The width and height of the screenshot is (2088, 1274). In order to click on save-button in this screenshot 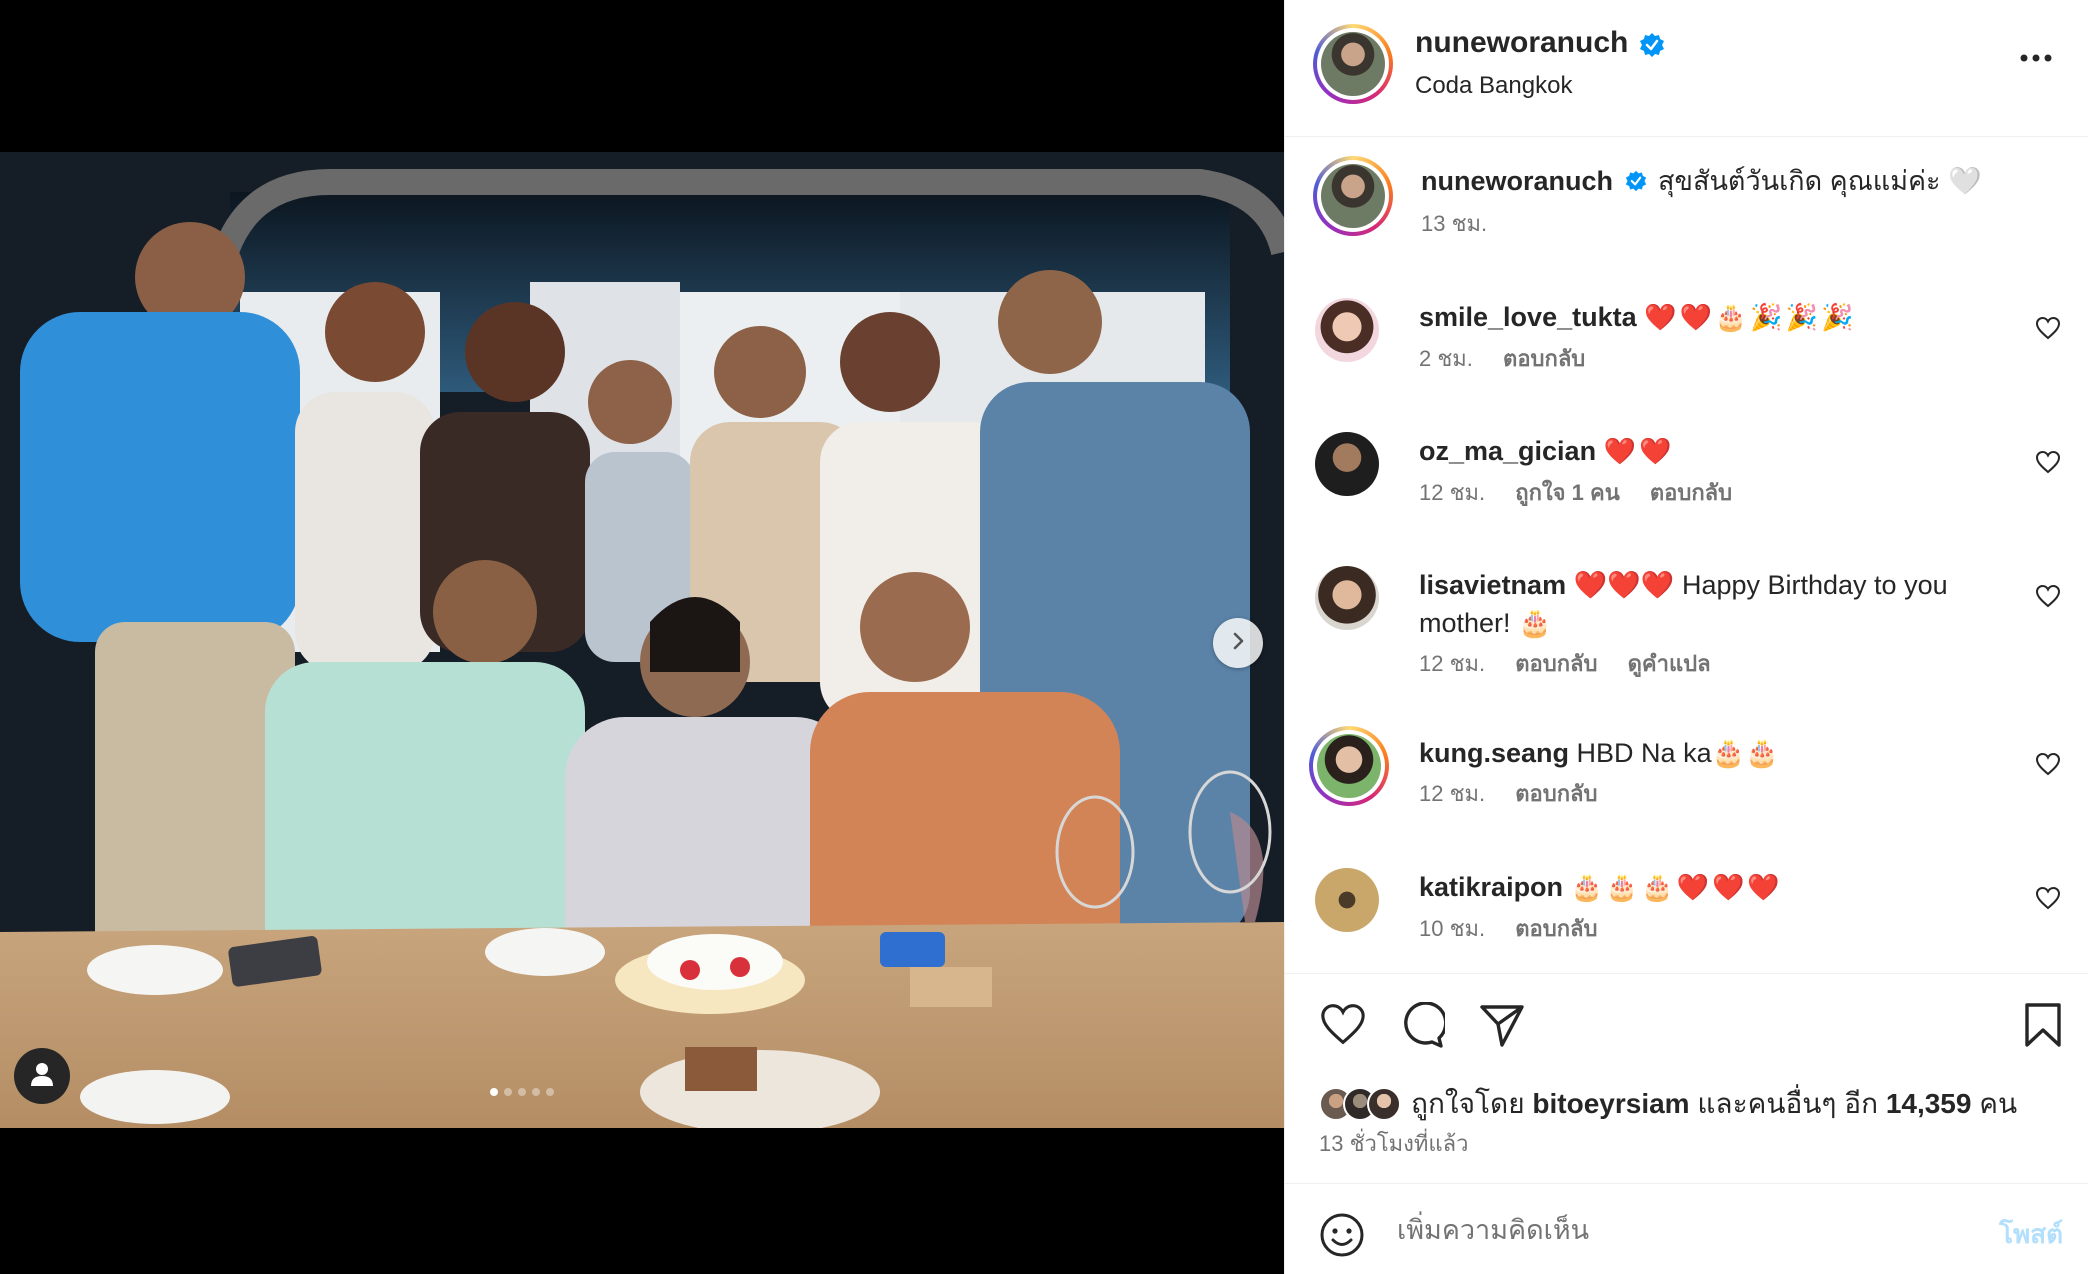, I will do `click(2043, 1027)`.